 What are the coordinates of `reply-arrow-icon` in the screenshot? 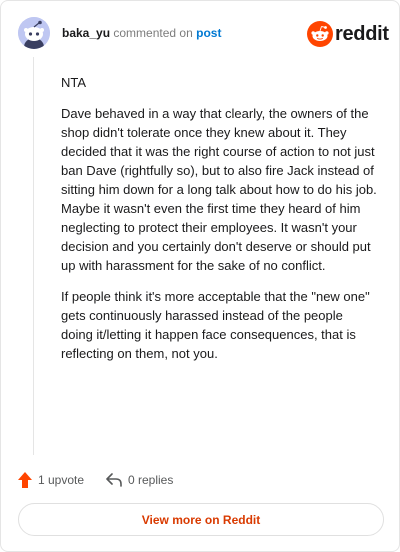 It's located at (114, 480).